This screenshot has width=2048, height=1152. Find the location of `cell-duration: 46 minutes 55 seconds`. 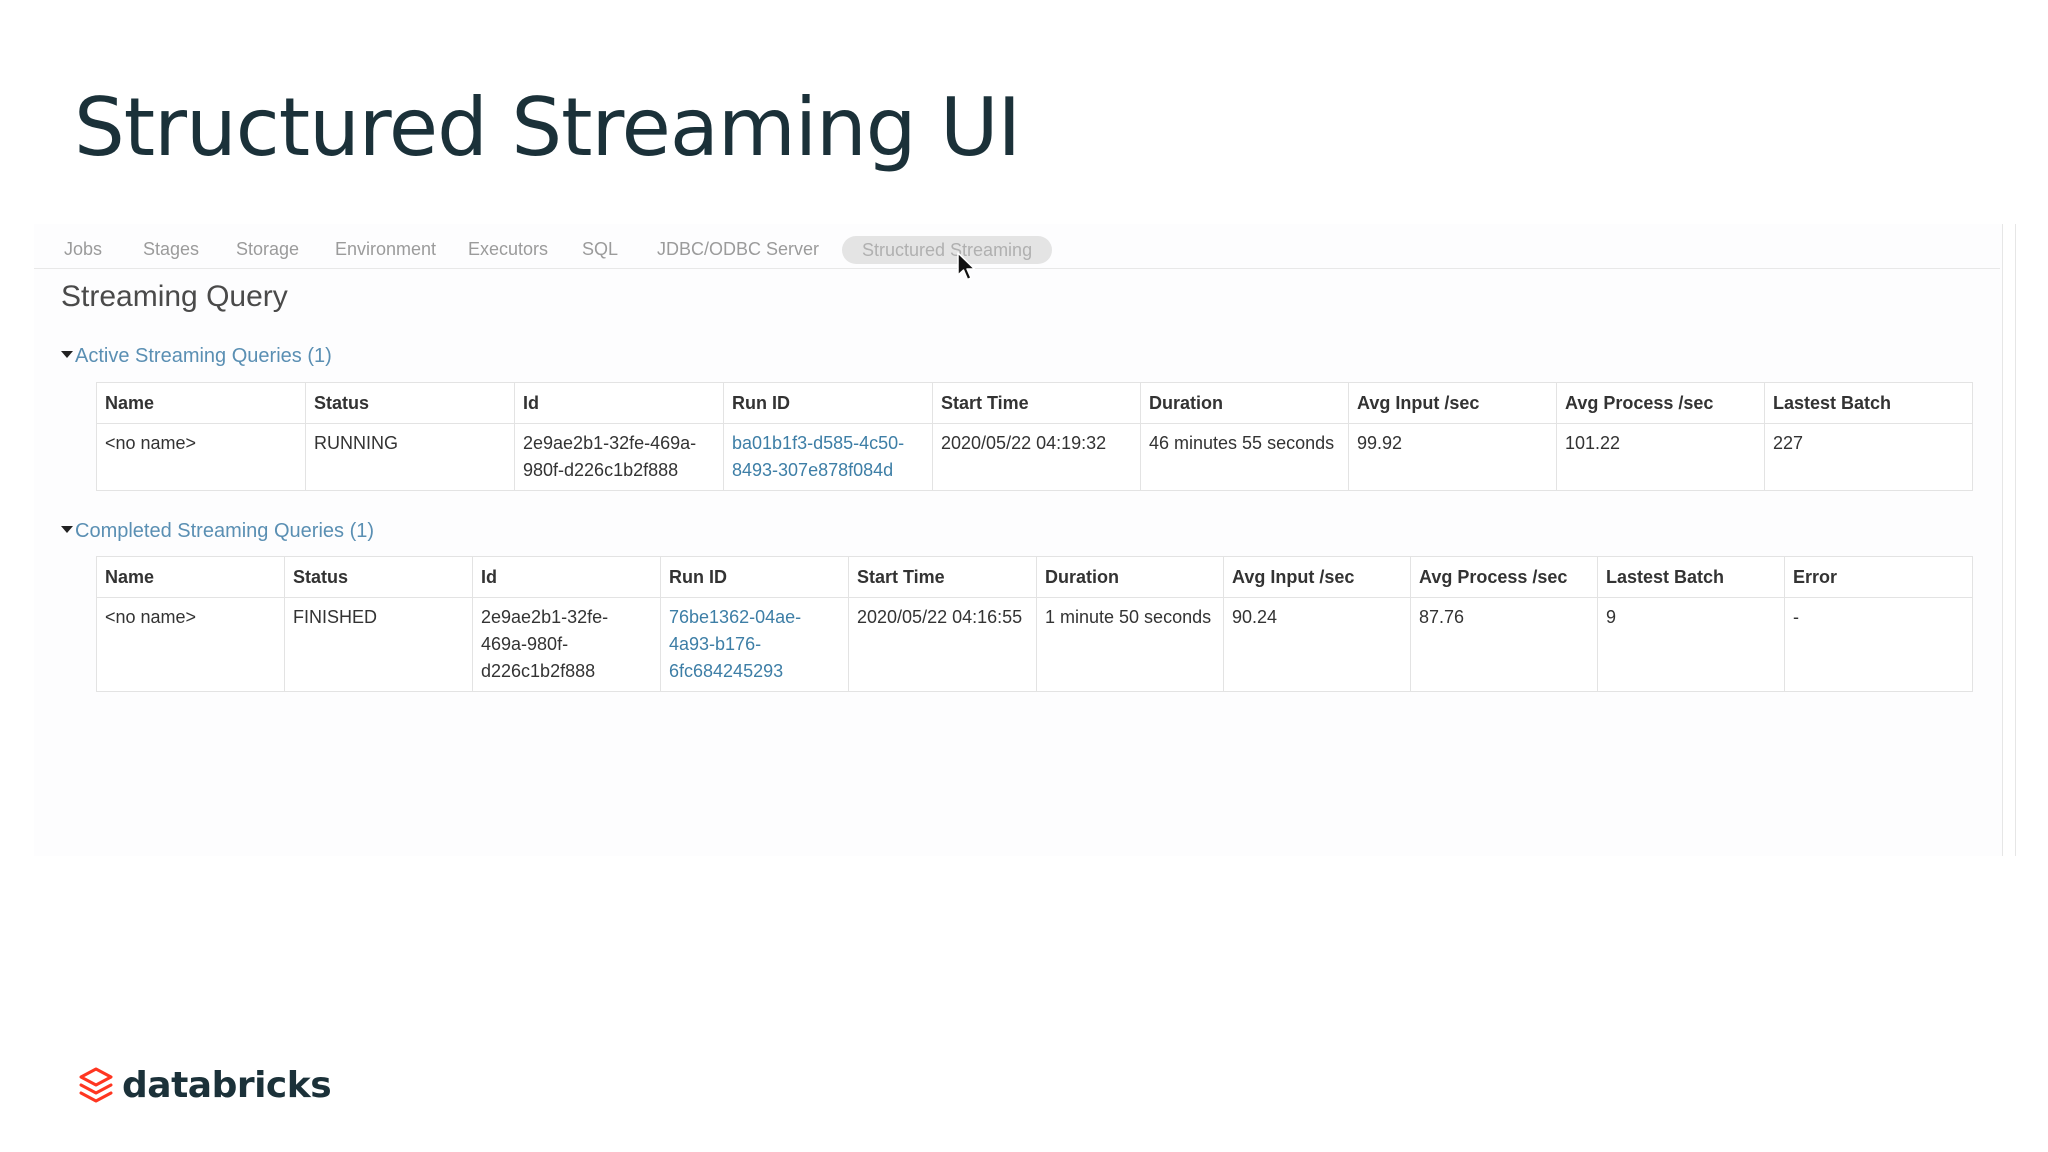

cell-duration: 46 minutes 55 seconds is located at coordinates (1244, 457).